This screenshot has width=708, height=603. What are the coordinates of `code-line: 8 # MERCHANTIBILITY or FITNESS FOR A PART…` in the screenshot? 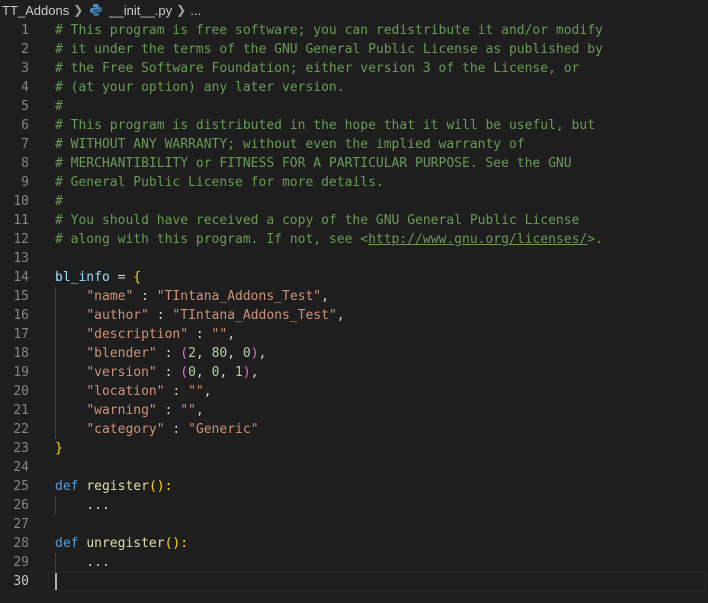 It's located at (354, 163).